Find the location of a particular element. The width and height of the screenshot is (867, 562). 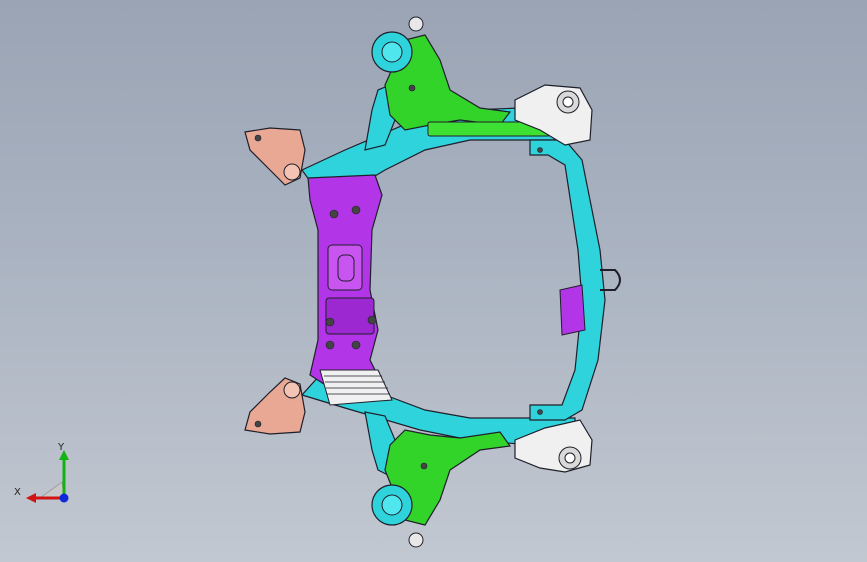

crossmember-plate is located at coordinates (345, 267).